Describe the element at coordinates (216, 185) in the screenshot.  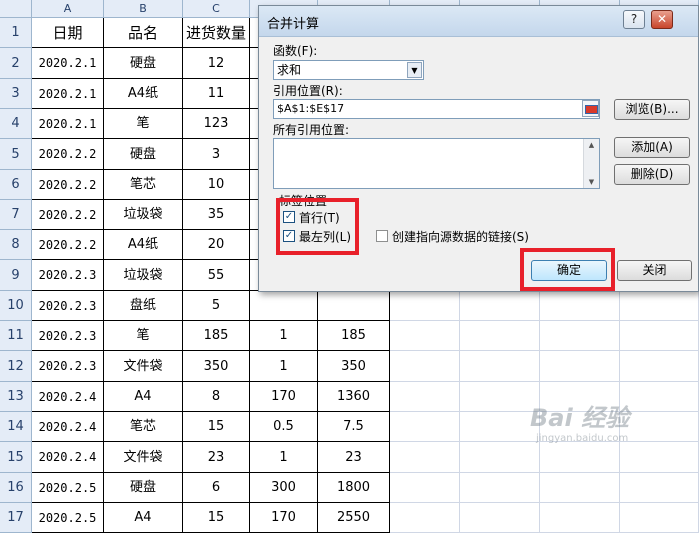
I see `table-cell: 10` at that location.